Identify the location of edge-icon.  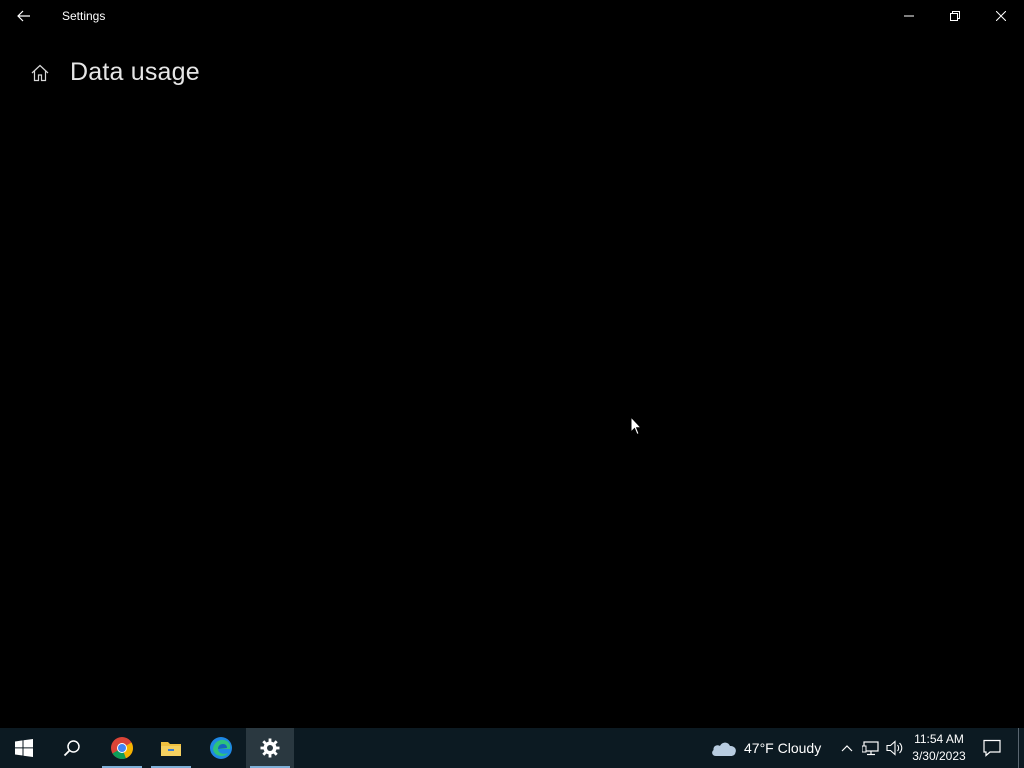
(221, 748).